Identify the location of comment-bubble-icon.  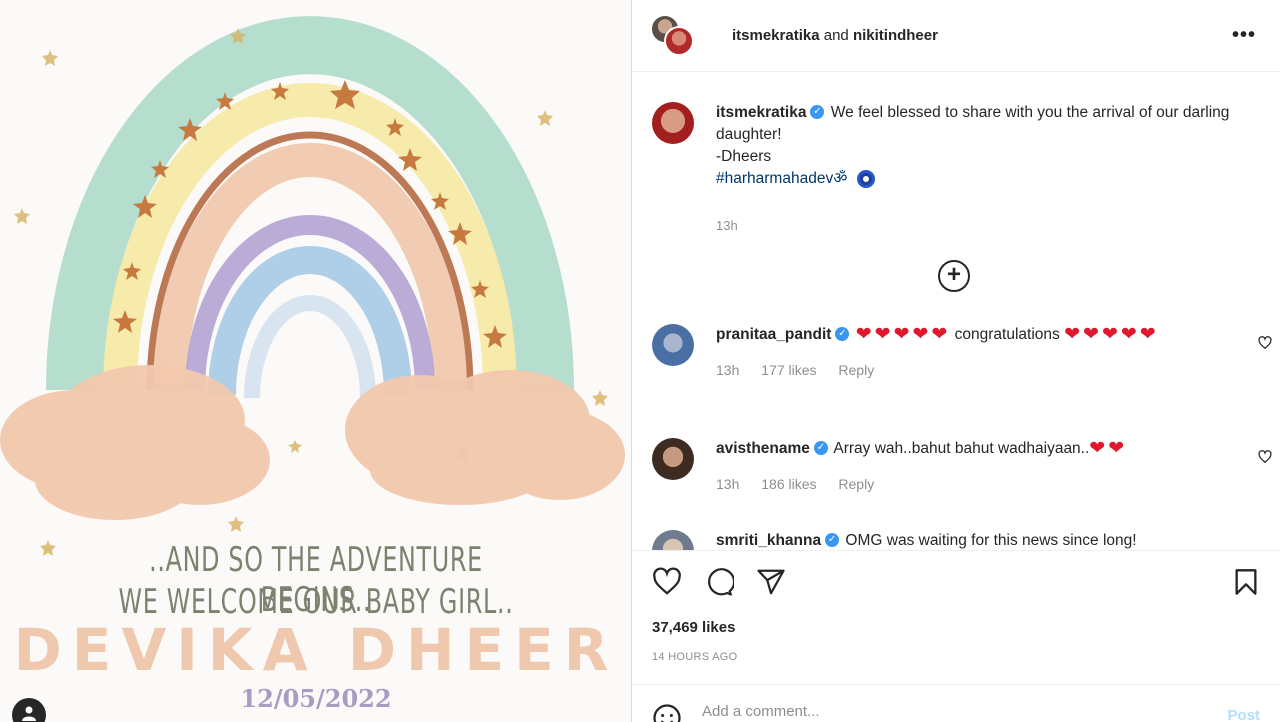
(719, 582).